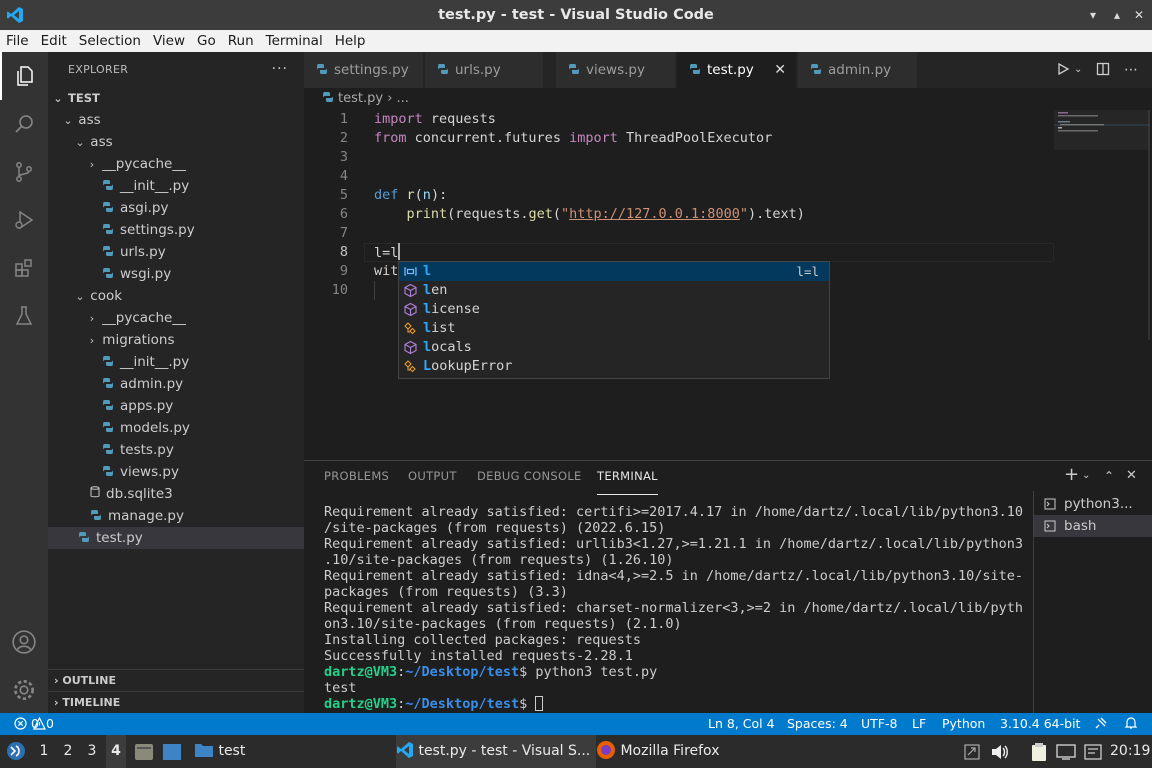  What do you see at coordinates (176, 702) in the screenshot?
I see `timeline-section: › TIMELINE` at bounding box center [176, 702].